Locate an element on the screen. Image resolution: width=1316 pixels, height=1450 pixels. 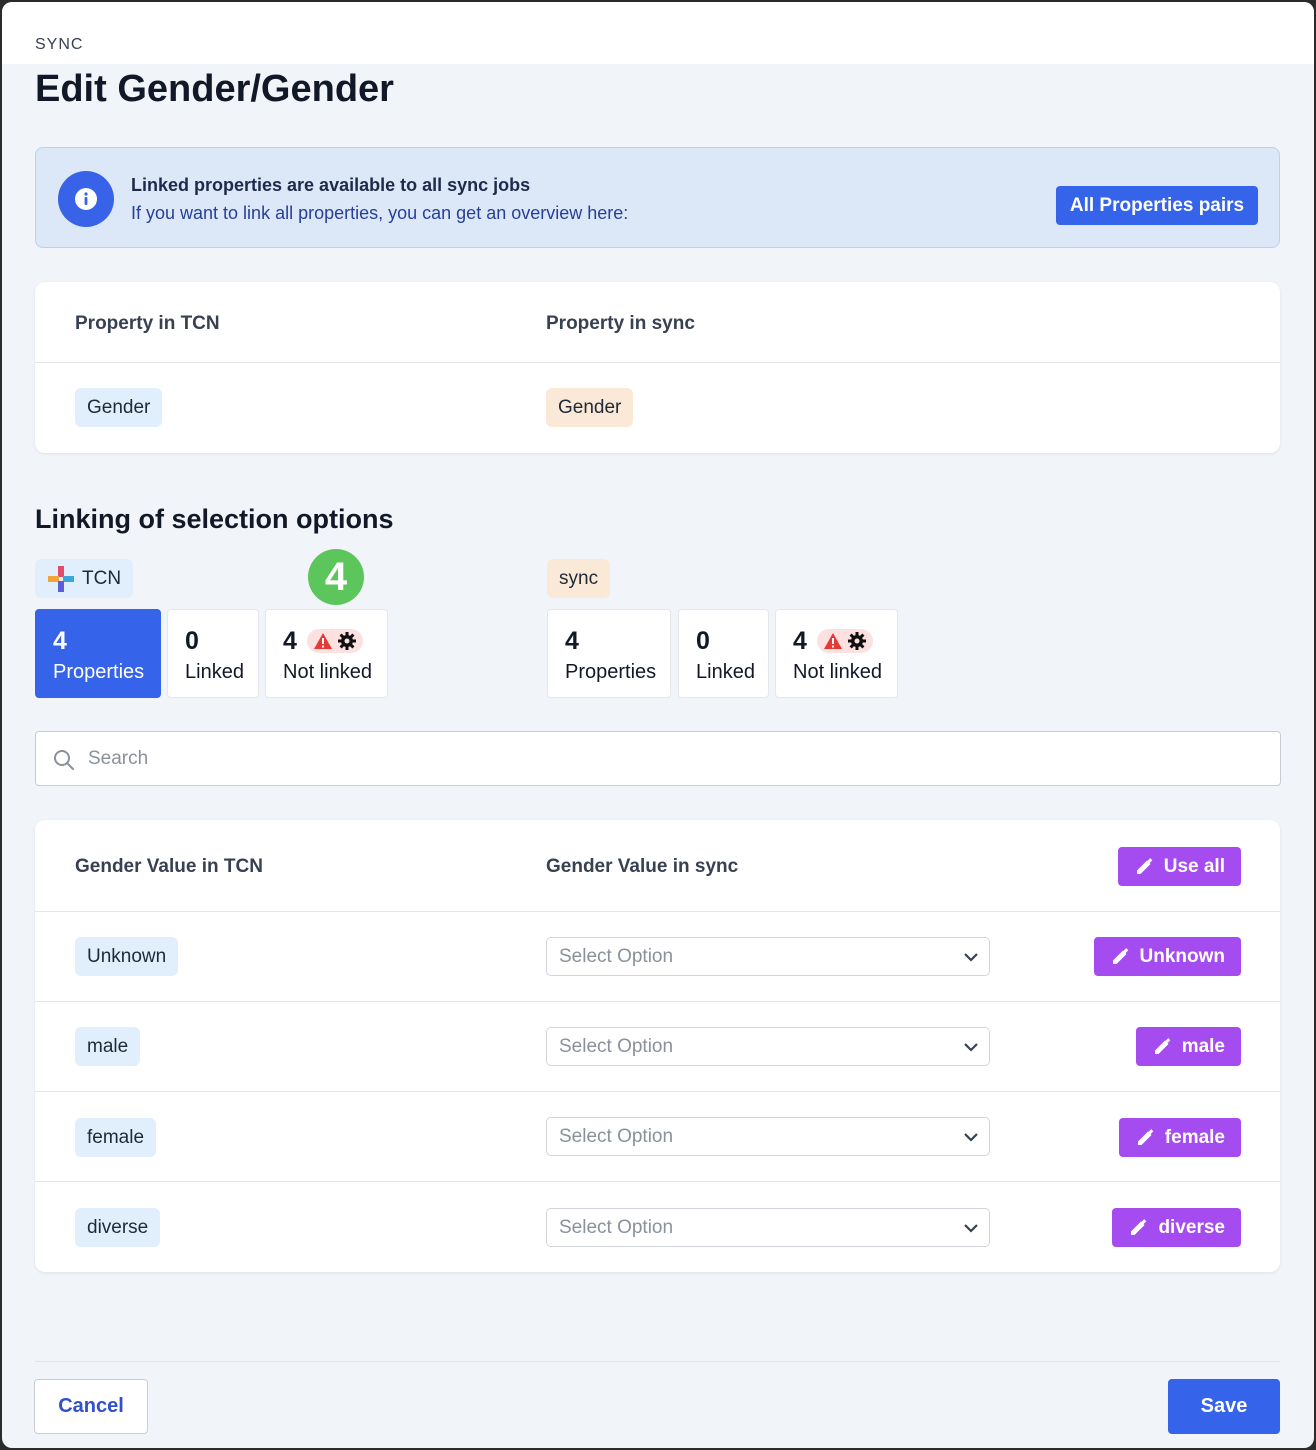
top-bar is located at coordinates (658, 33).